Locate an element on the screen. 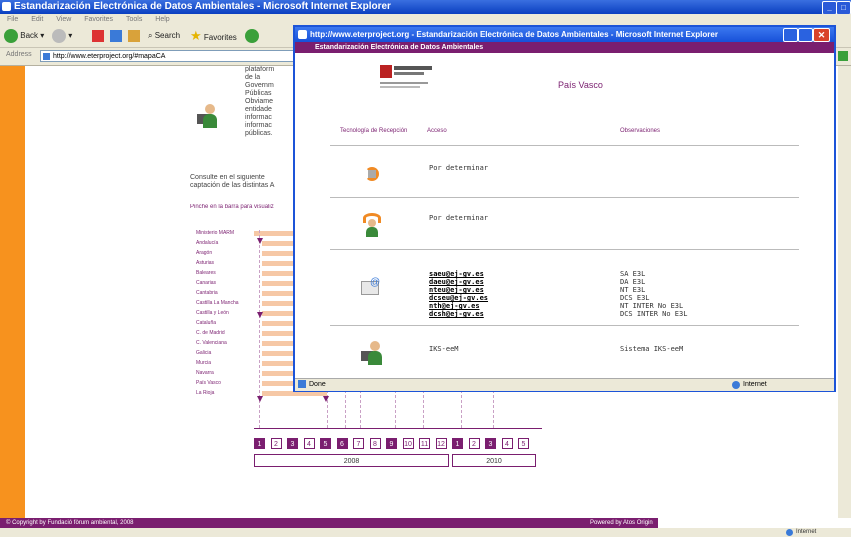 This screenshot has width=851, height=537. region-label: Cantabria is located at coordinates (207, 293).